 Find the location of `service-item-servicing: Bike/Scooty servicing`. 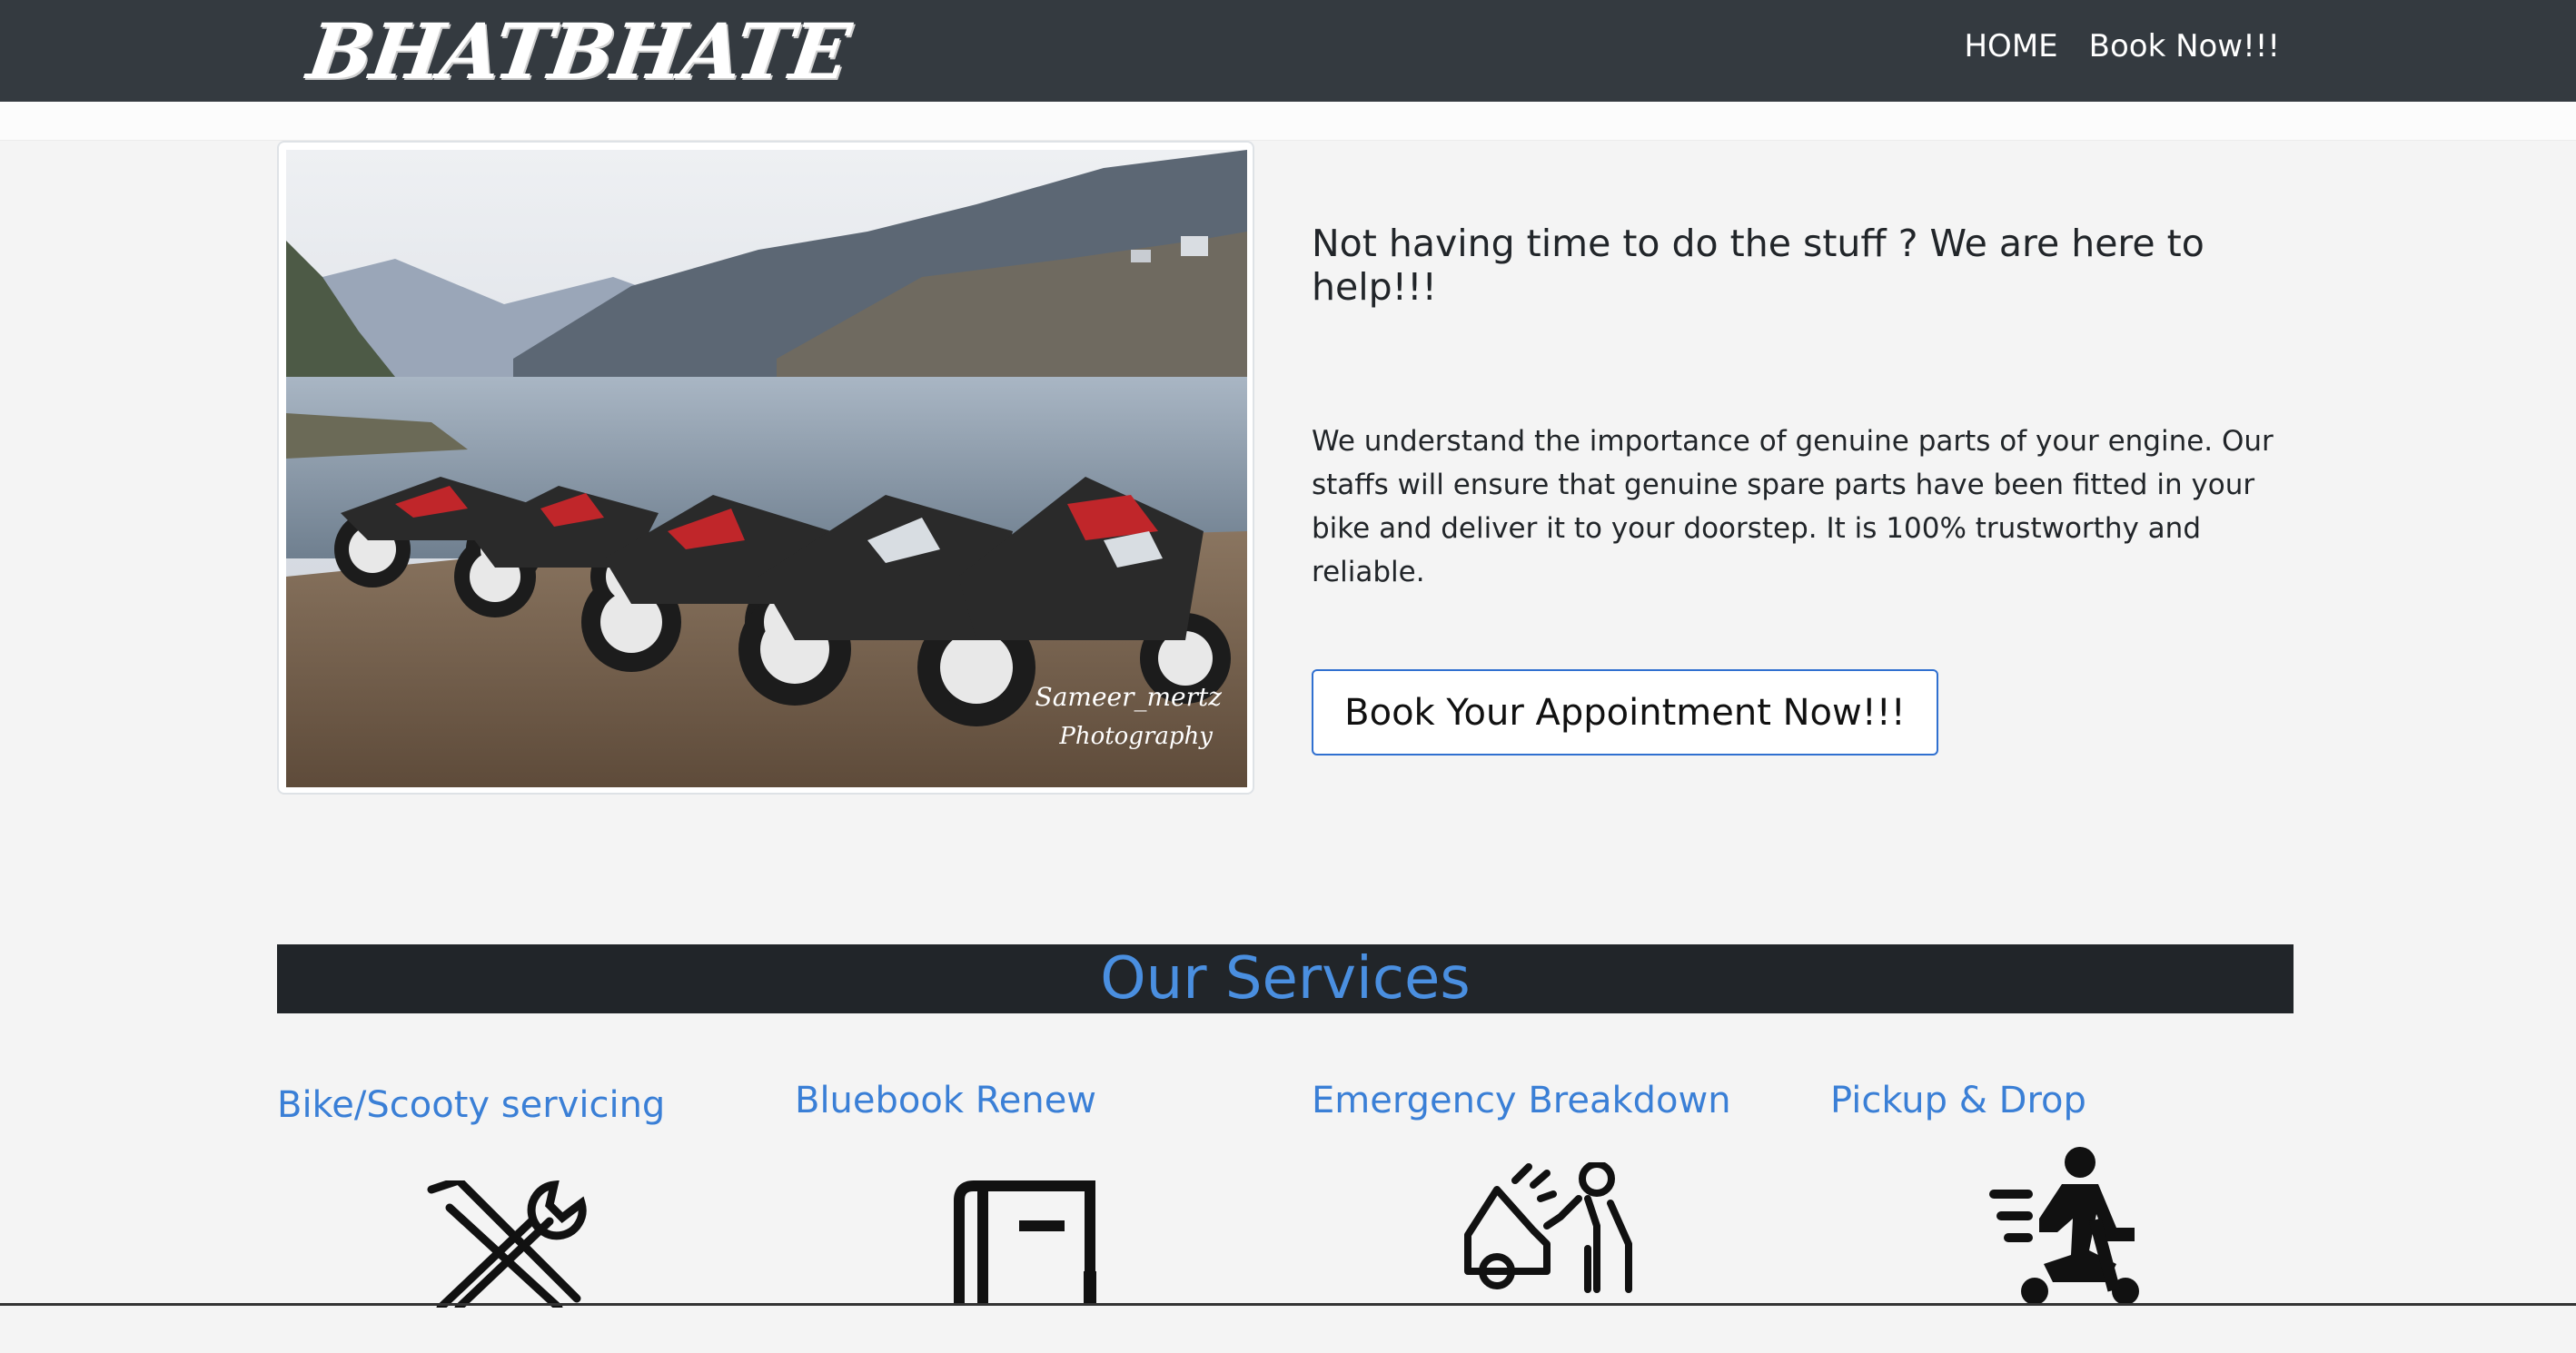

service-item-servicing: Bike/Scooty servicing is located at coordinates (522, 1105).